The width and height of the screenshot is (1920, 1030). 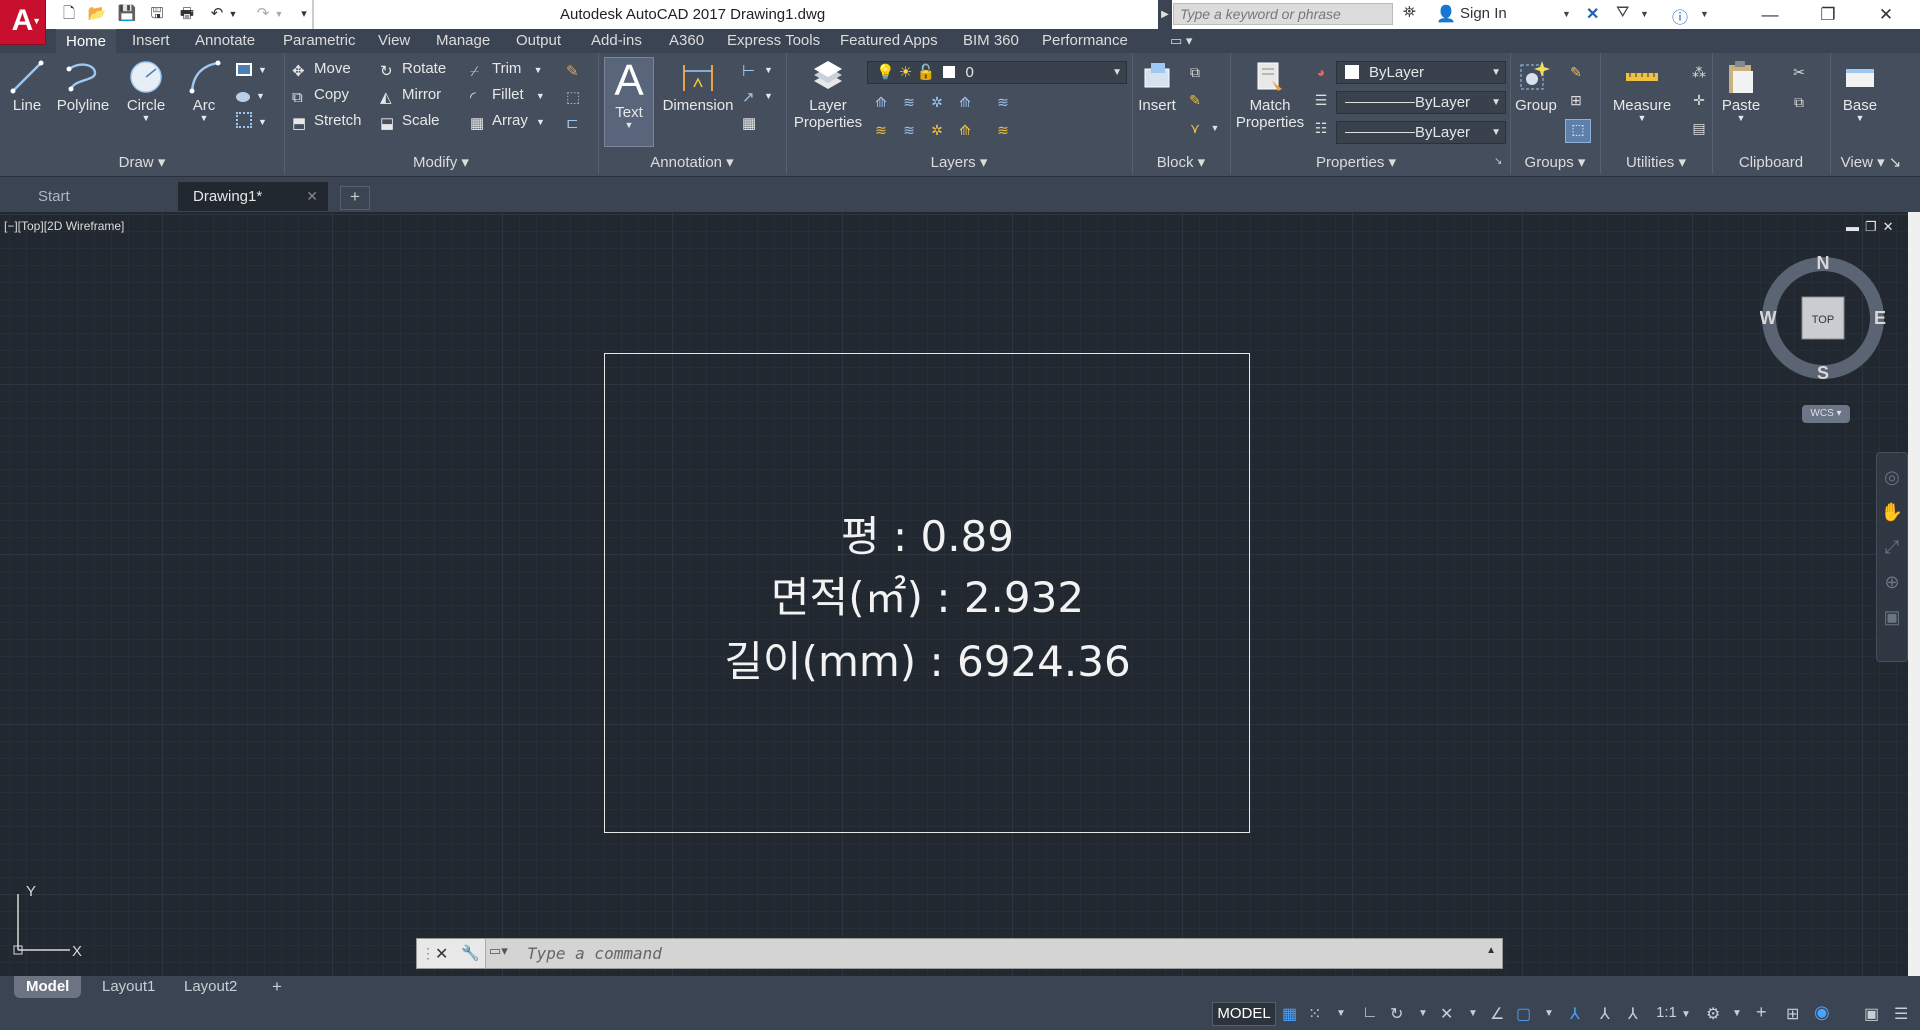 What do you see at coordinates (1761, 1012) in the screenshot?
I see `annotation-monitor-icon: +` at bounding box center [1761, 1012].